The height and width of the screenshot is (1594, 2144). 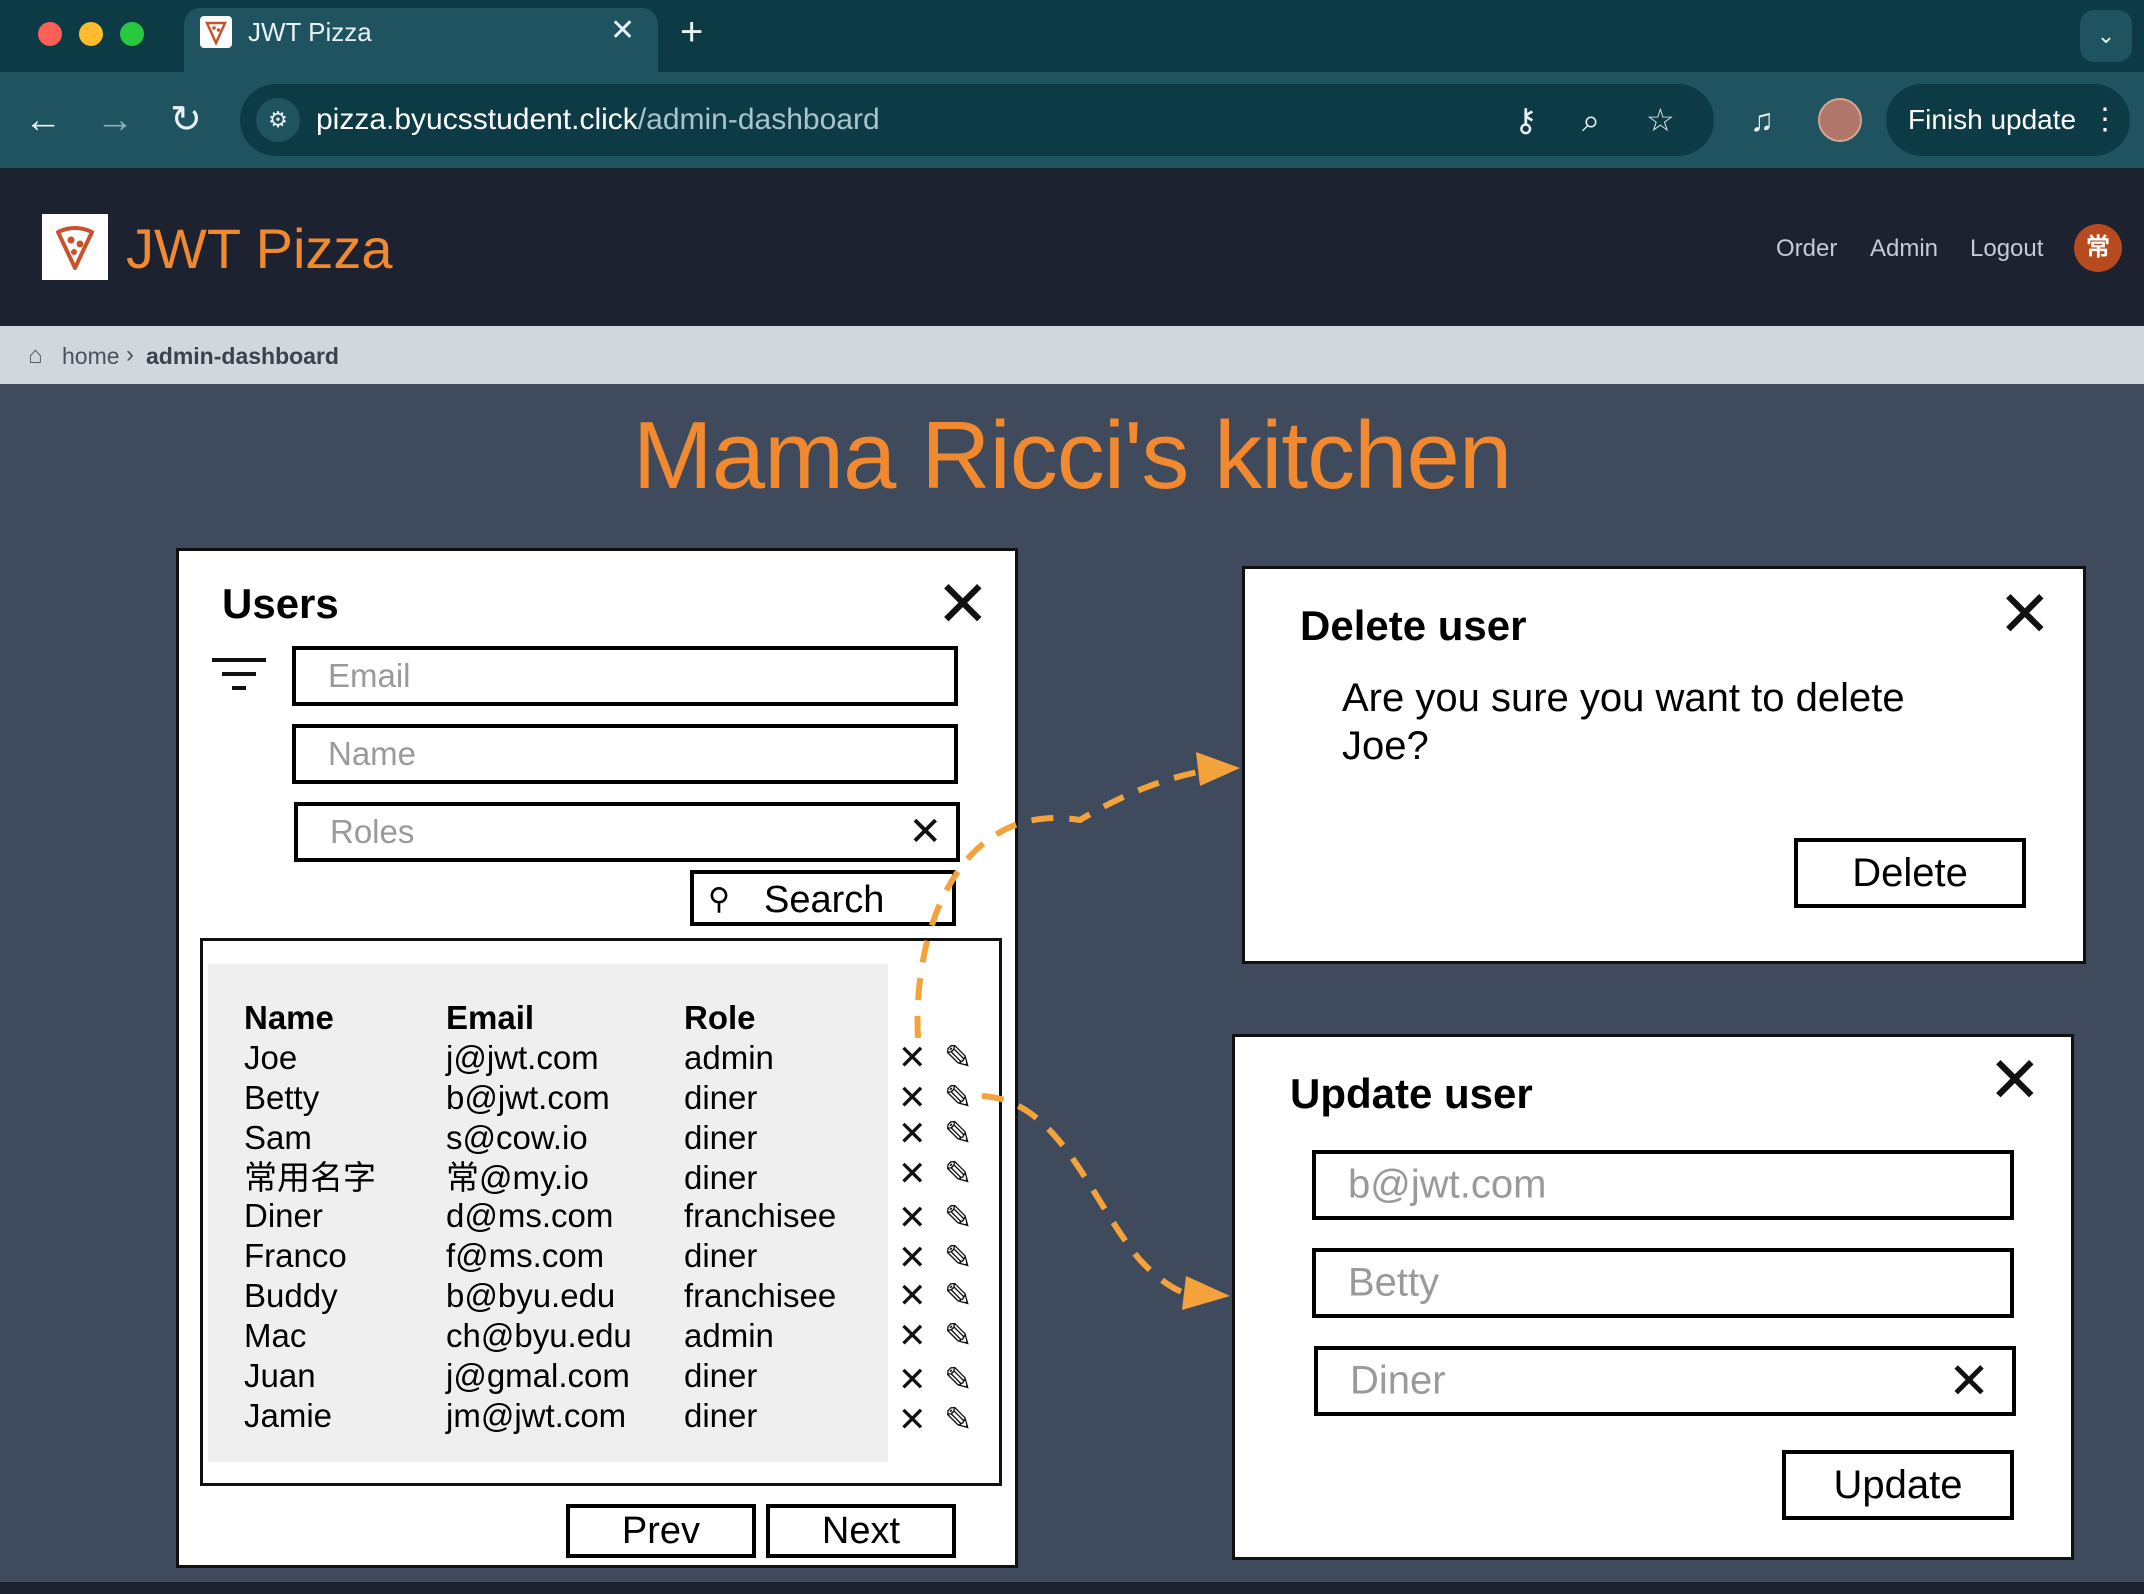 What do you see at coordinates (627, 832) in the screenshot?
I see `roles-filter-input: Roles ✕` at bounding box center [627, 832].